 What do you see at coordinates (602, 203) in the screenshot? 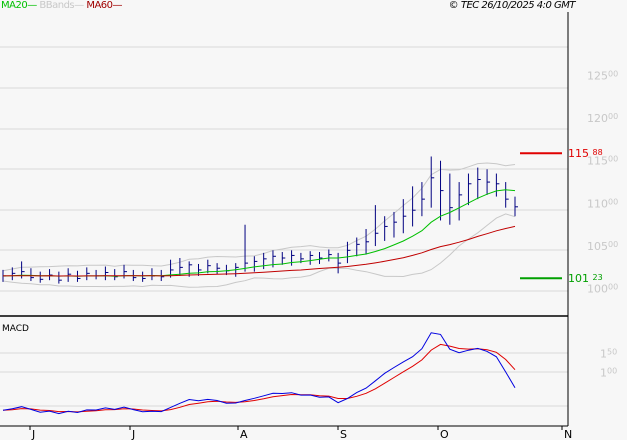
I see `price-tick-label: 11000` at bounding box center [602, 203].